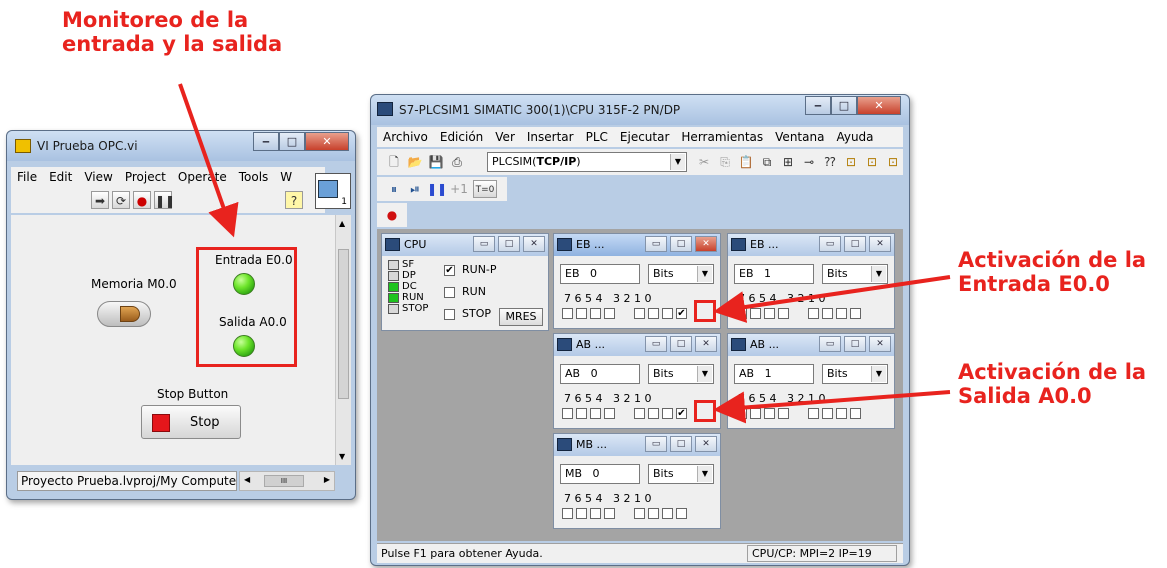  What do you see at coordinates (832, 299) in the screenshot?
I see `arrow-to-input-bit` at bounding box center [832, 299].